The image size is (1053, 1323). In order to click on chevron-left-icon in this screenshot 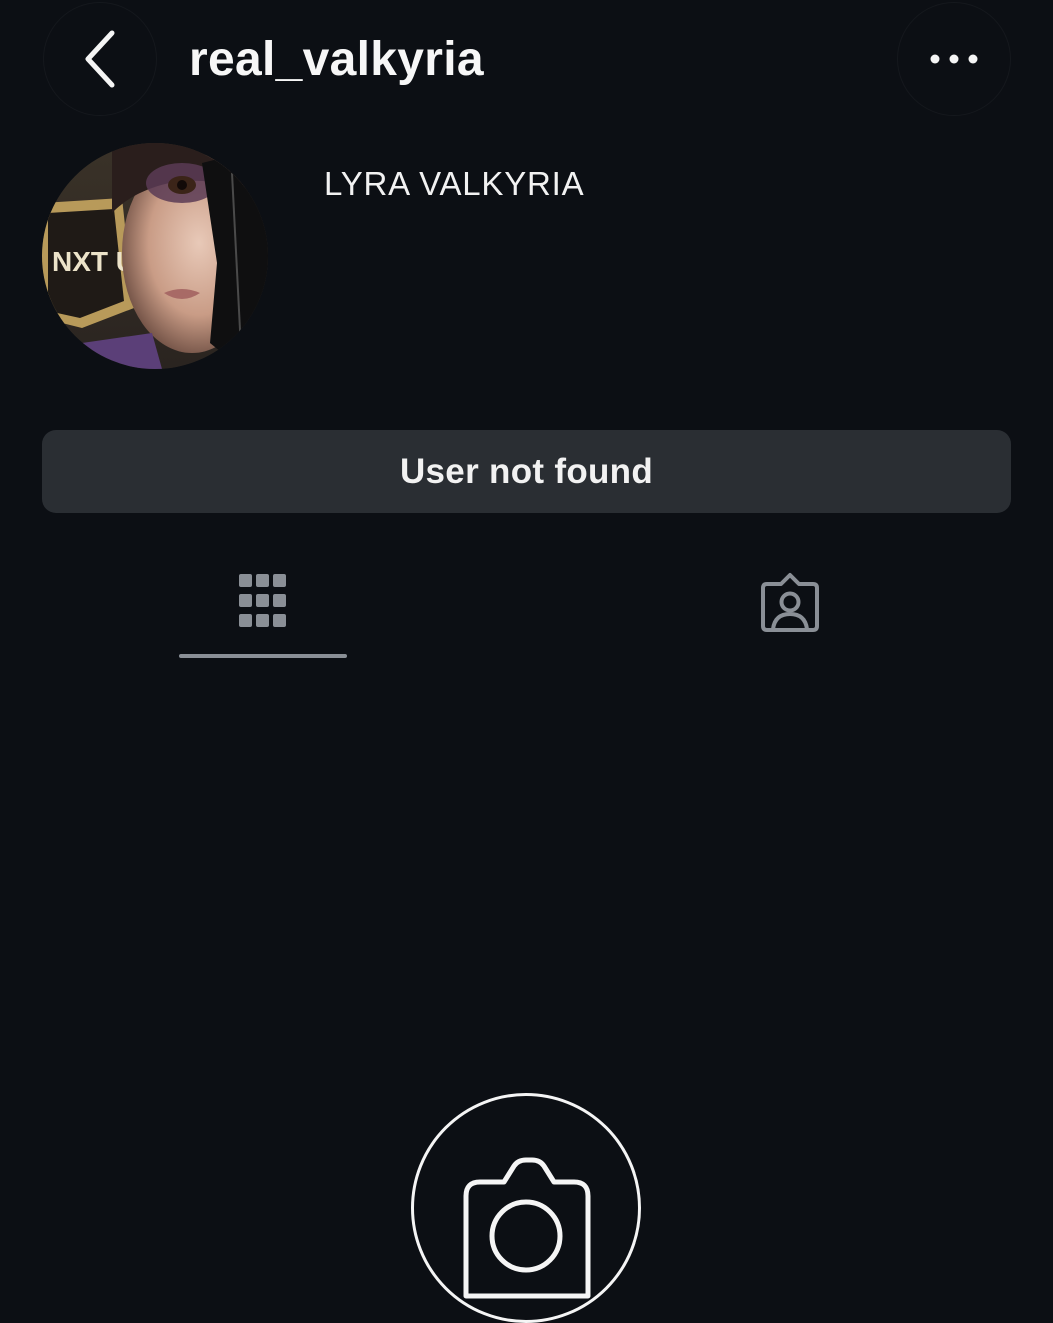, I will do `click(100, 59)`.